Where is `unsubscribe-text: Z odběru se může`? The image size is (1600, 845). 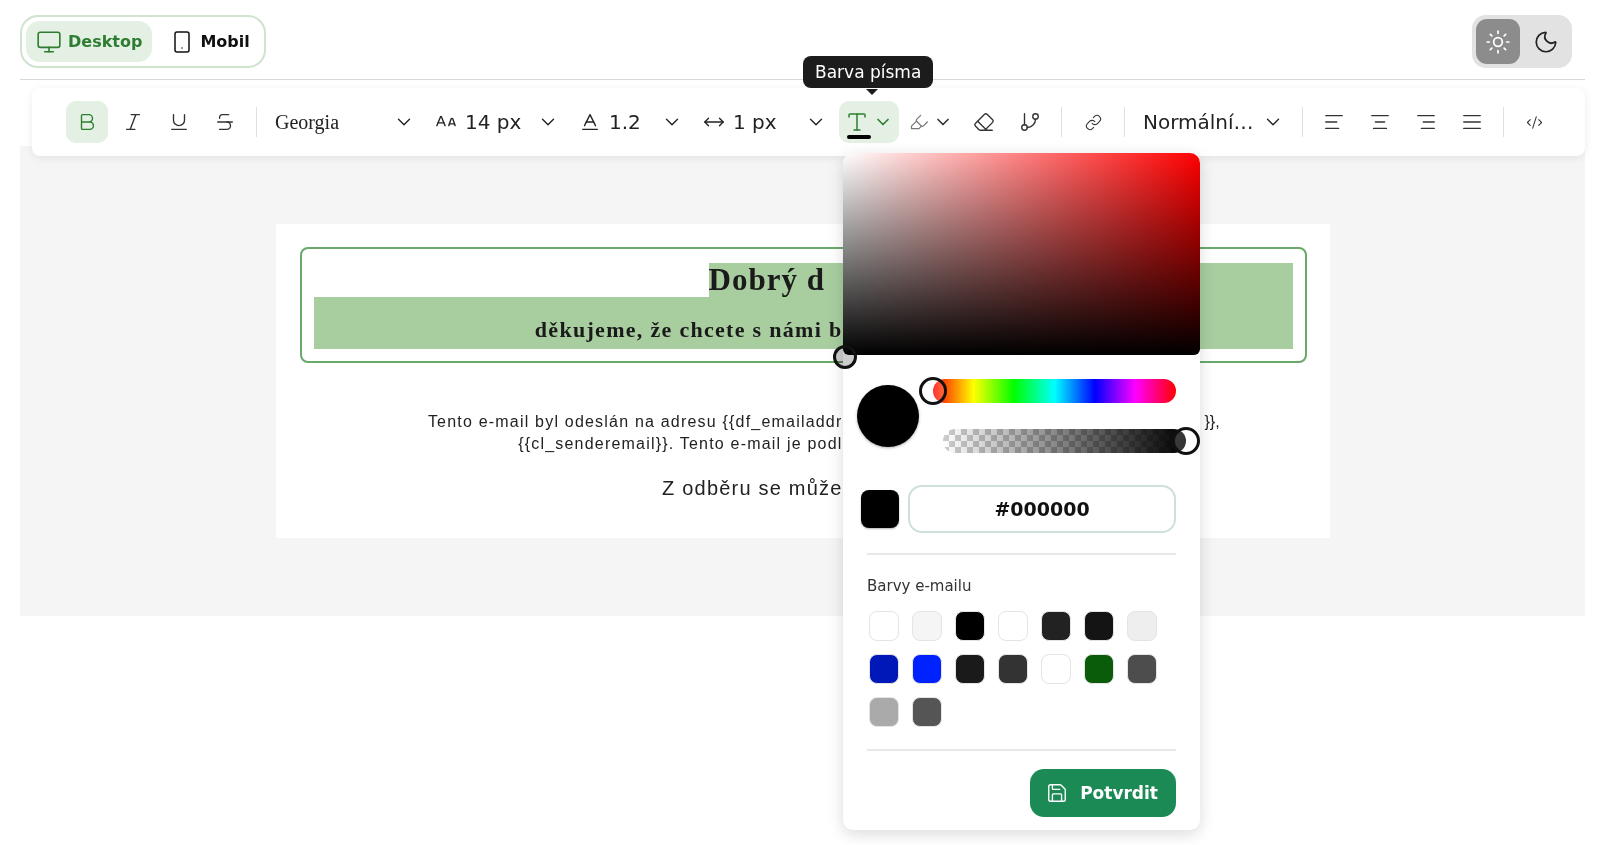
unsubscribe-text: Z odběru se může is located at coordinates (752, 488).